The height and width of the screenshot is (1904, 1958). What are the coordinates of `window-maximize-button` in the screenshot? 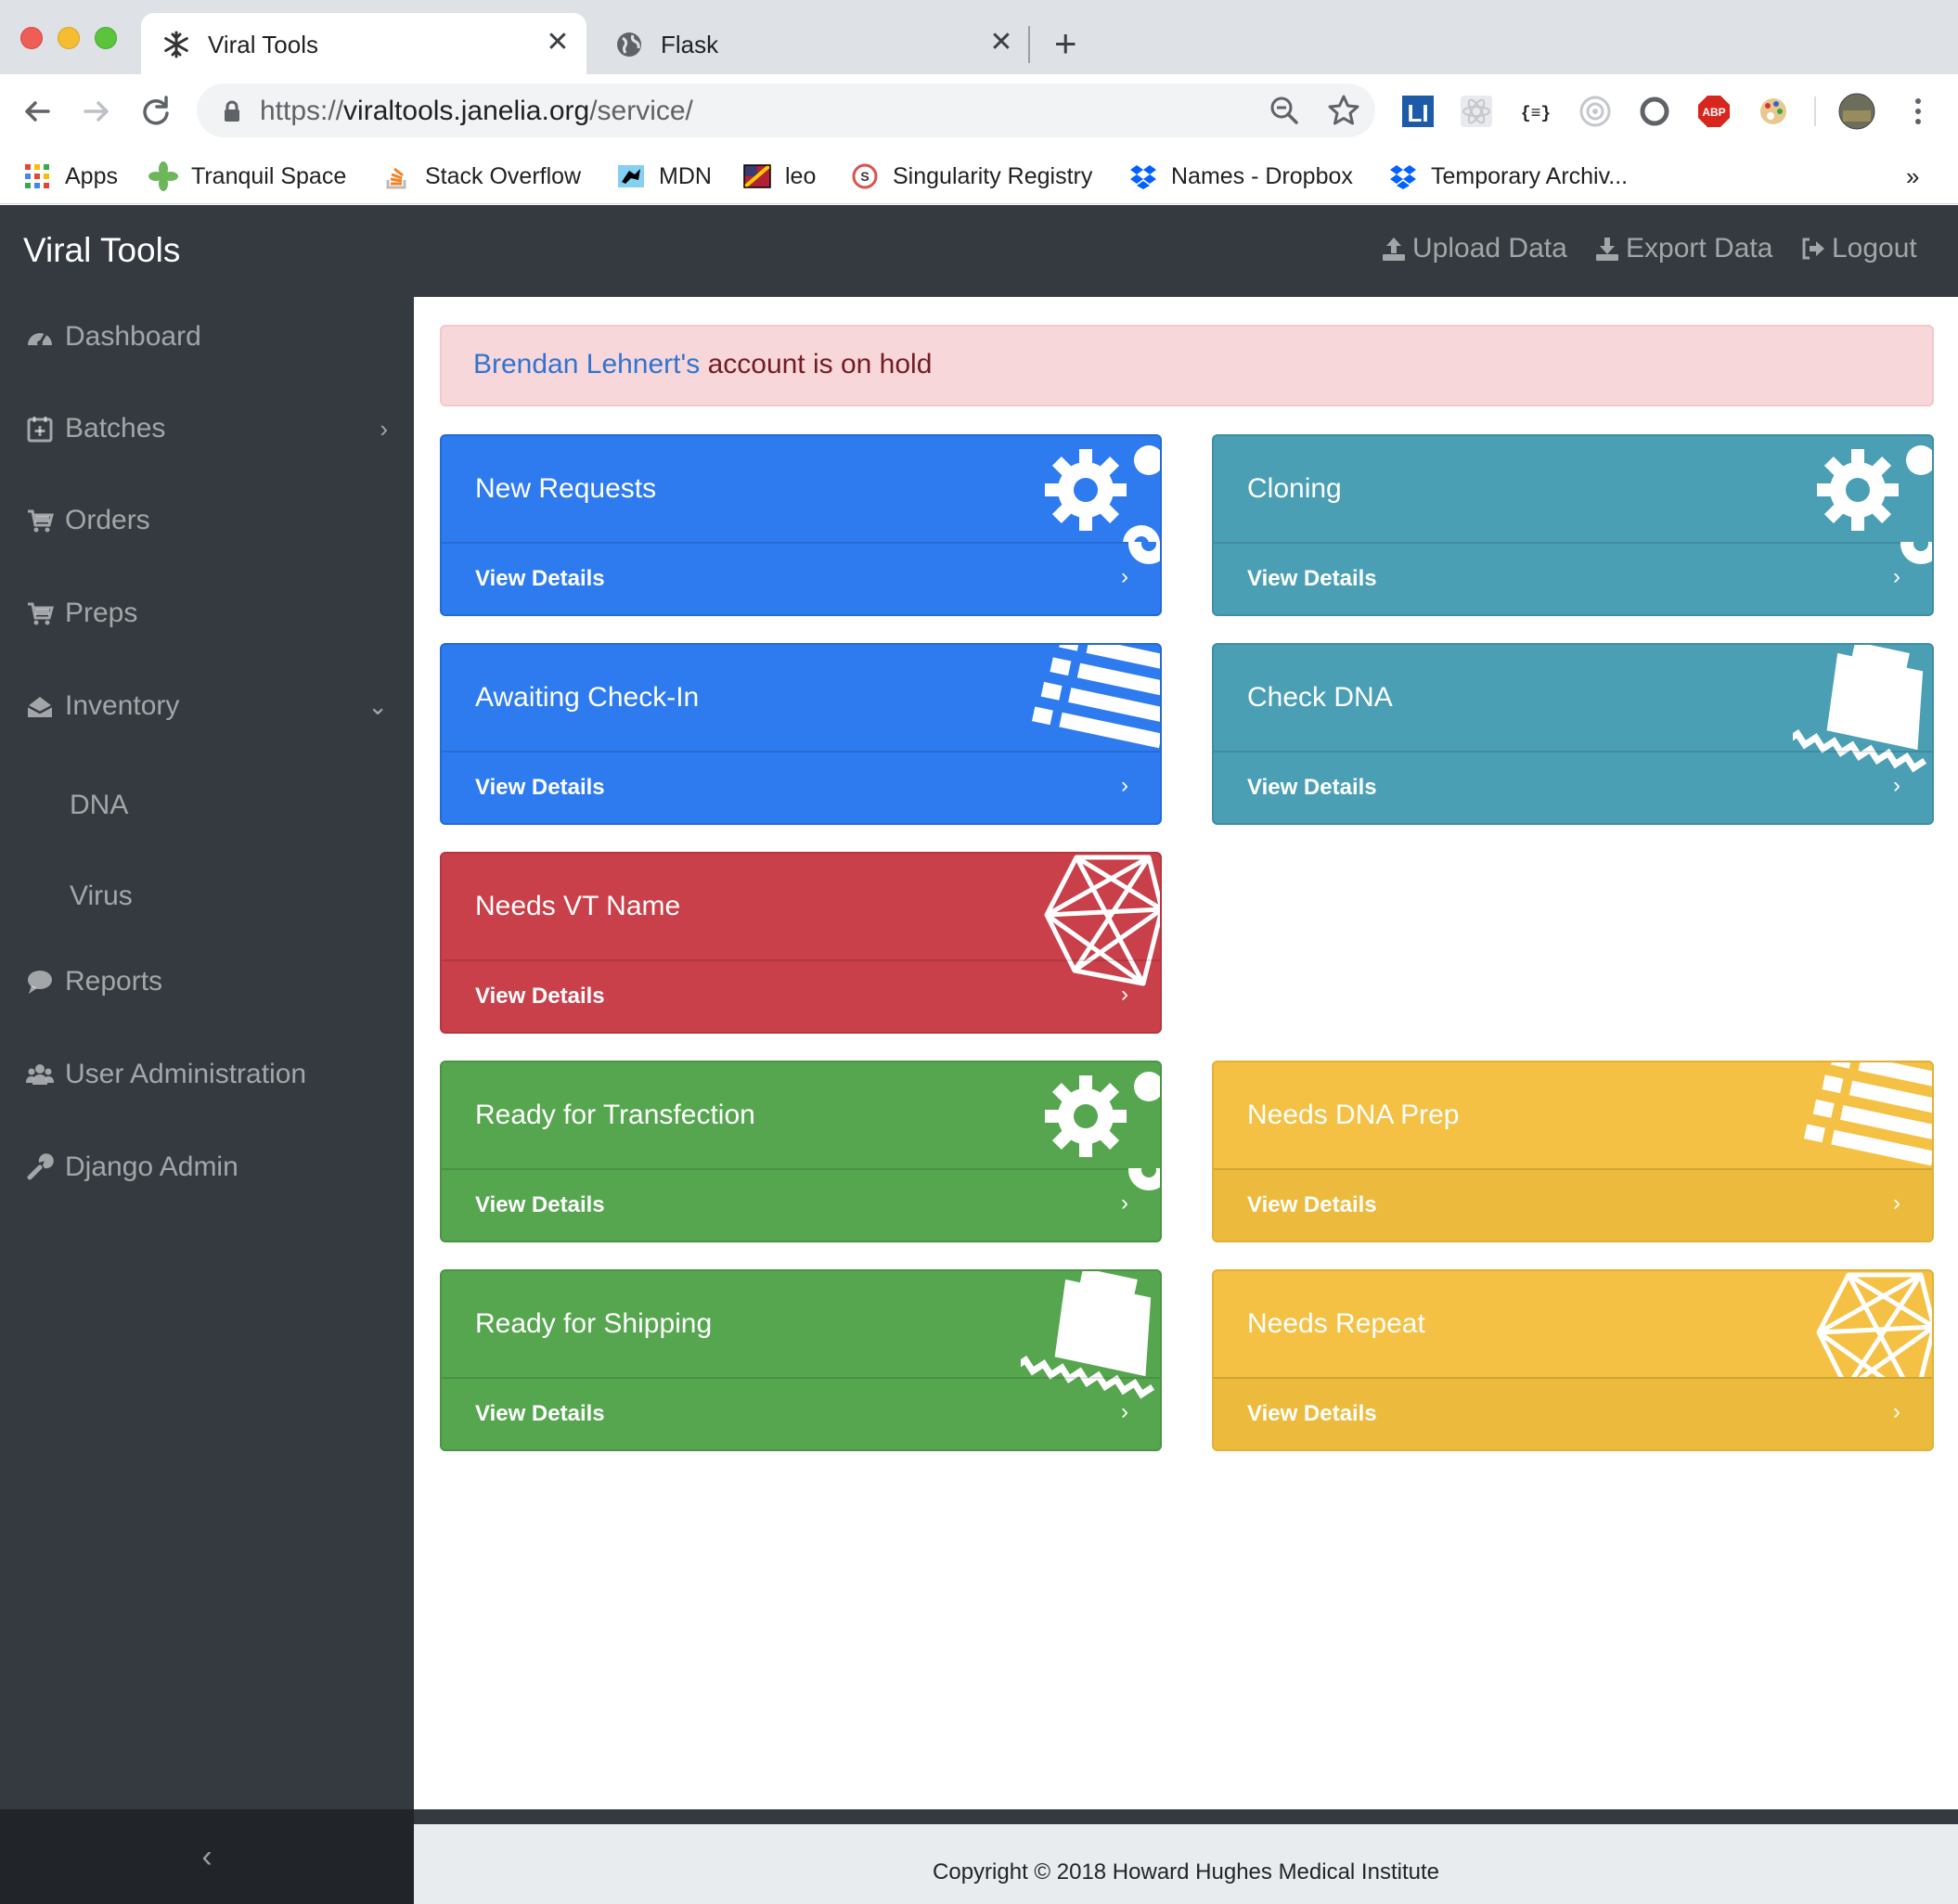 It's located at (106, 38).